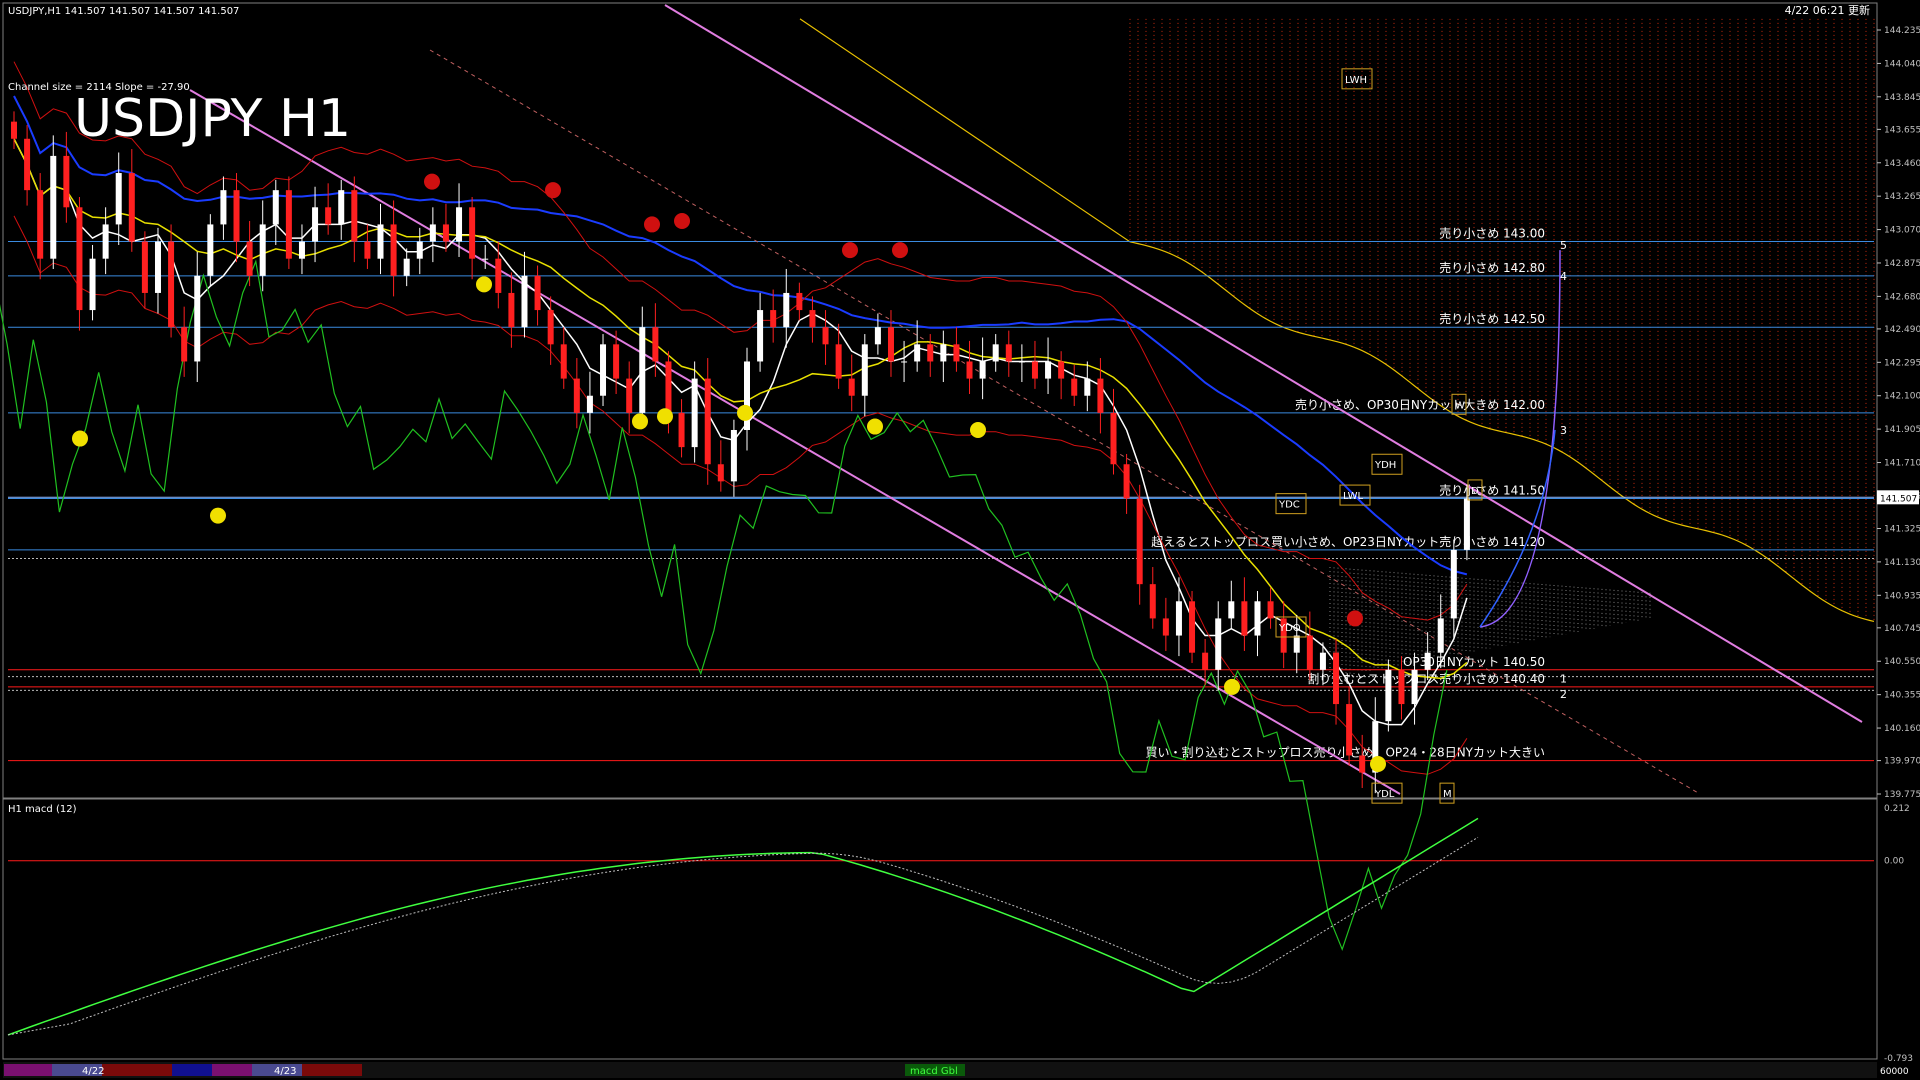 The width and height of the screenshot is (1920, 1080). What do you see at coordinates (1563, 430) in the screenshot?
I see `projection-label: 3` at bounding box center [1563, 430].